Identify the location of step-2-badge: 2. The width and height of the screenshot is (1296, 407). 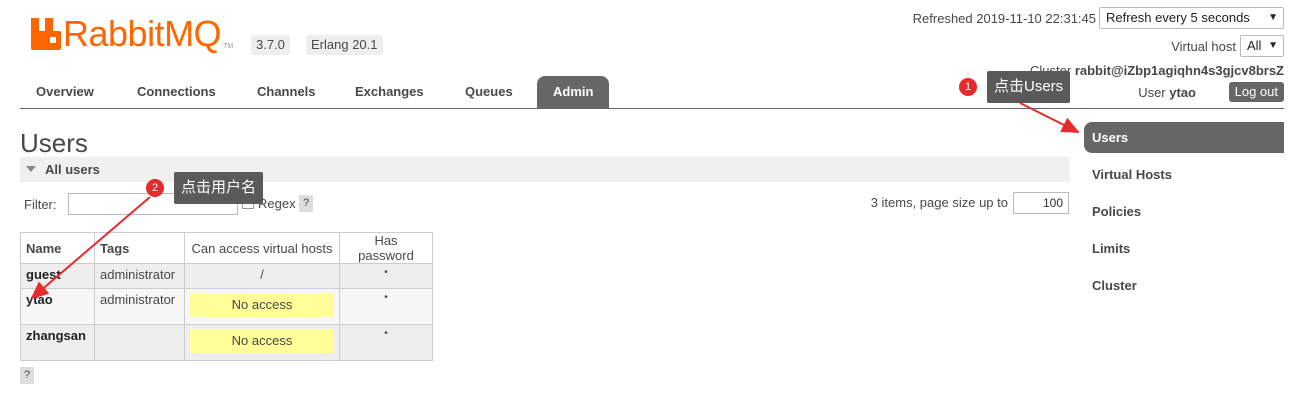
(155, 188).